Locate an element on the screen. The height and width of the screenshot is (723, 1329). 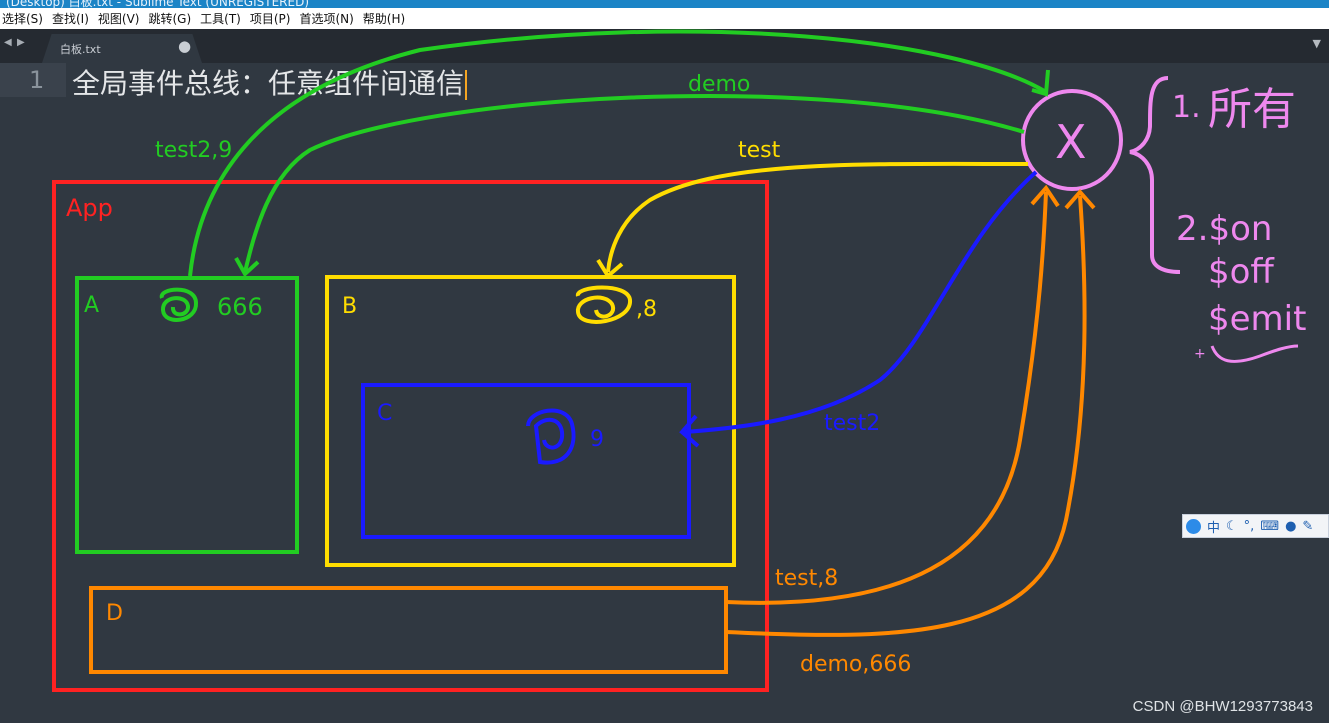
note-2-on: 2.$on is located at coordinates (1224, 229).